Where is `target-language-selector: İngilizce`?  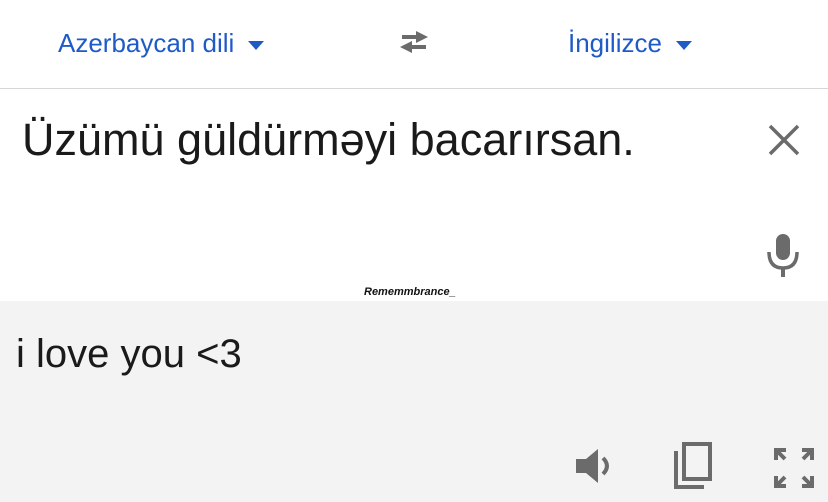
target-language-selector: İngilizce is located at coordinates (630, 43).